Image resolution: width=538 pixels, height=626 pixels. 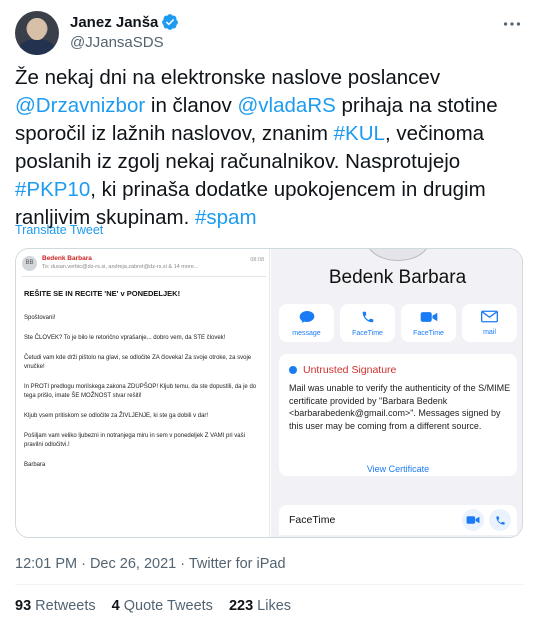 I want to click on facetime-video-button, so click(x=473, y=520).